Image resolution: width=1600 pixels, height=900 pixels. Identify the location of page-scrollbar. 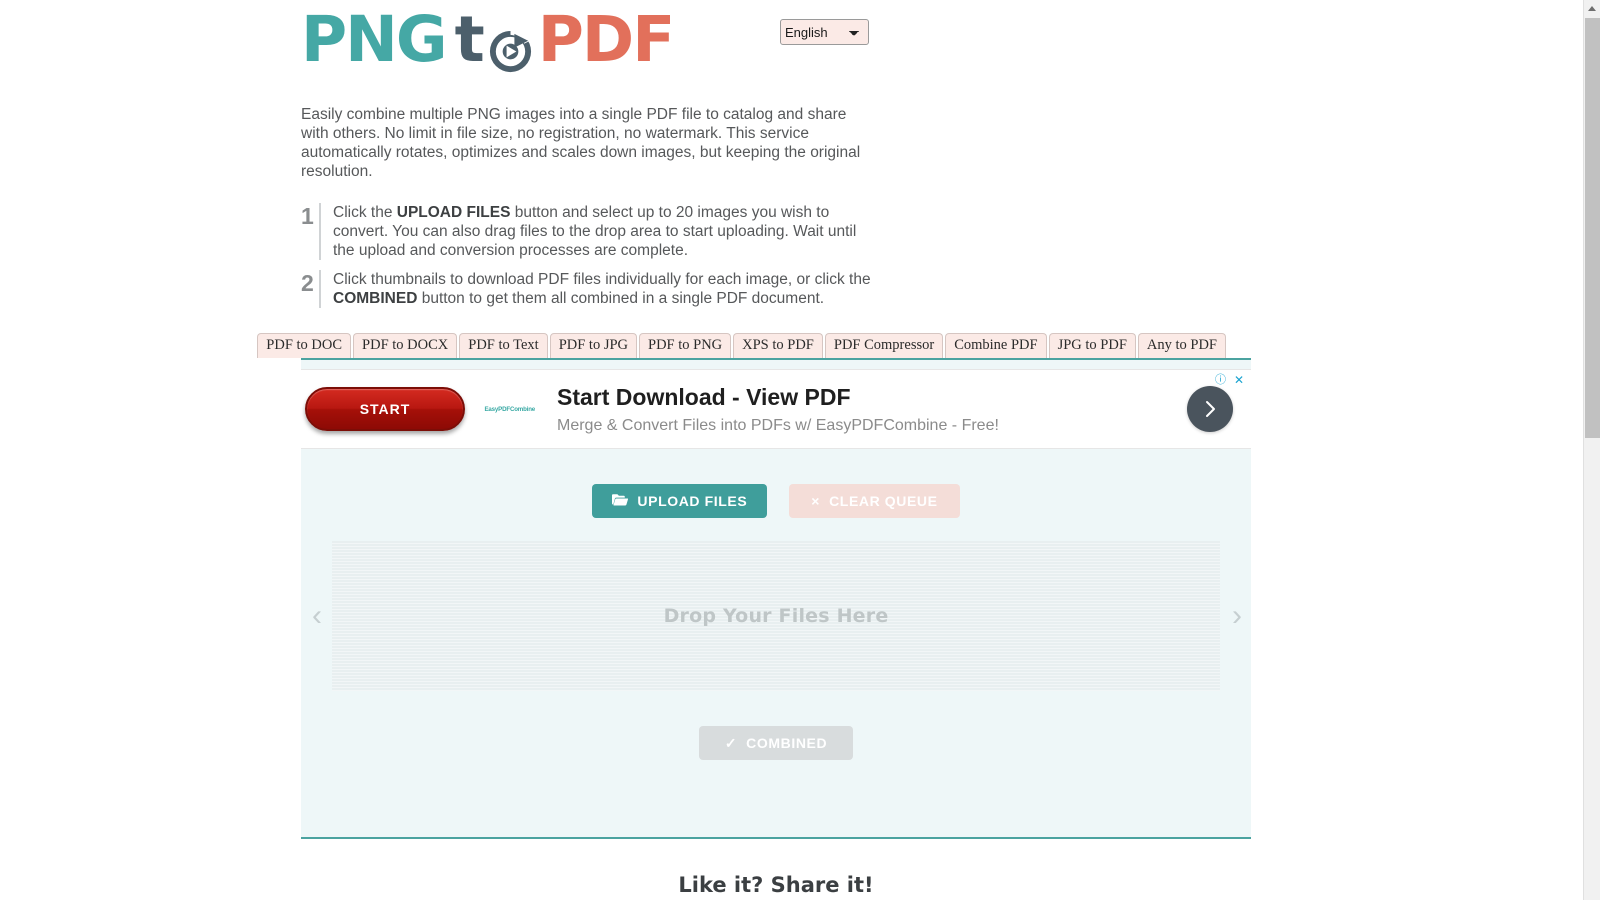
(1591, 450).